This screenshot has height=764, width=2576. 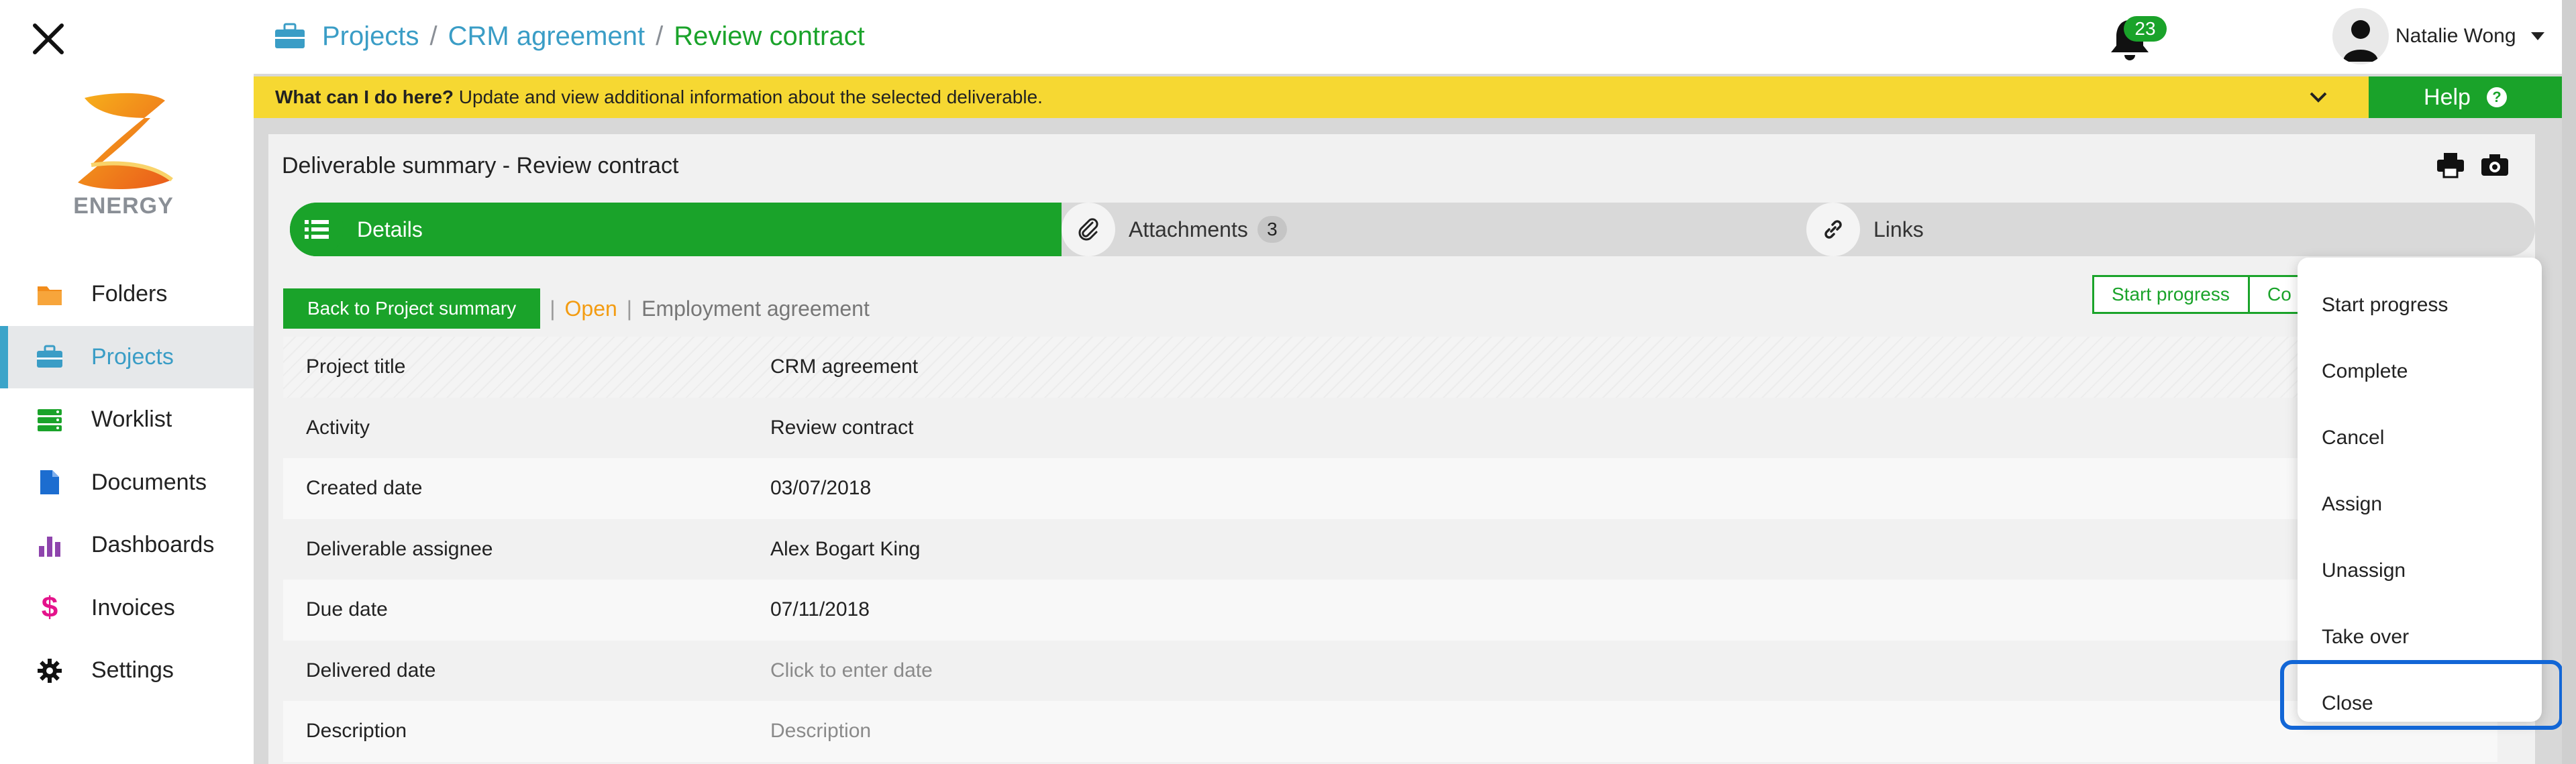 I want to click on sidebar-item-dashboards: Dashboards, so click(x=127, y=545).